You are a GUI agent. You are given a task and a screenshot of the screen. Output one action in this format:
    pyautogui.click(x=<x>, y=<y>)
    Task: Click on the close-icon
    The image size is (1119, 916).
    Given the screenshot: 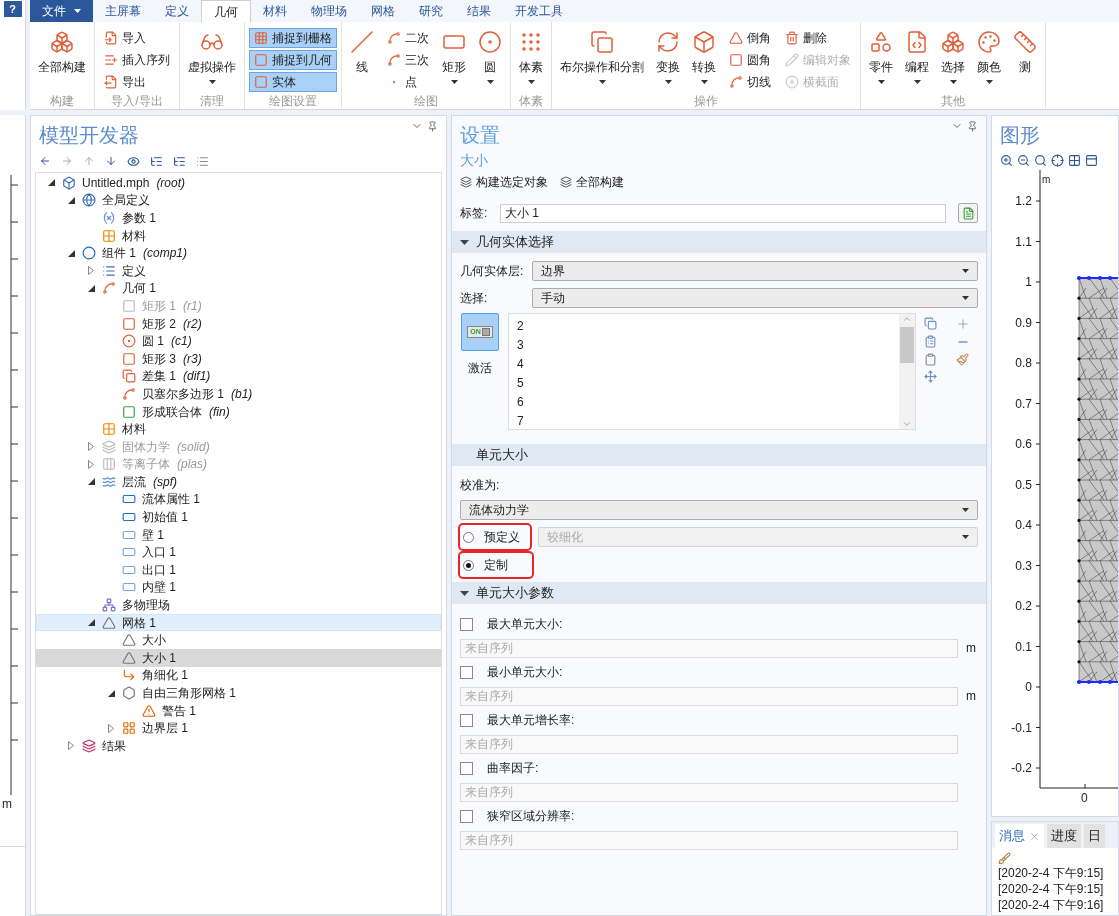 What is the action you would take?
    pyautogui.click(x=1034, y=836)
    